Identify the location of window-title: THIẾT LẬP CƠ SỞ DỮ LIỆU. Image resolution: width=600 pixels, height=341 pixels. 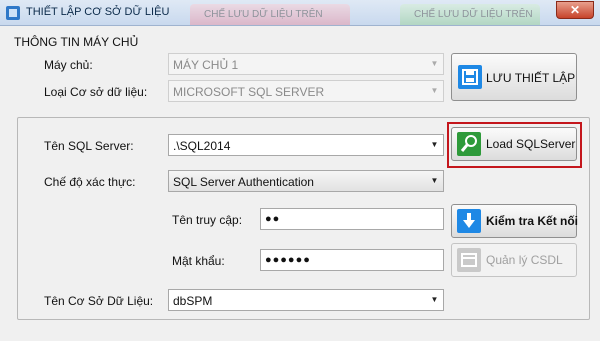
(98, 12).